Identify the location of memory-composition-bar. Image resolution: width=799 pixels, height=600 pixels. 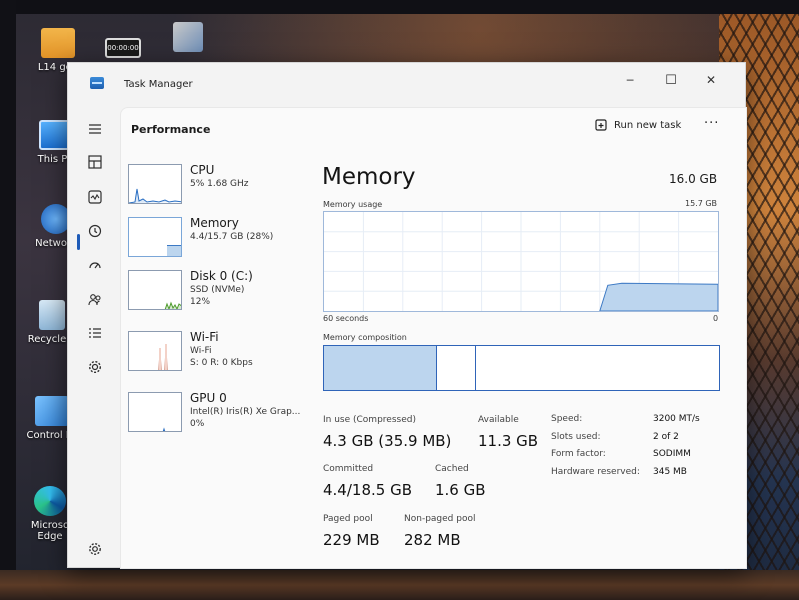
(521, 368).